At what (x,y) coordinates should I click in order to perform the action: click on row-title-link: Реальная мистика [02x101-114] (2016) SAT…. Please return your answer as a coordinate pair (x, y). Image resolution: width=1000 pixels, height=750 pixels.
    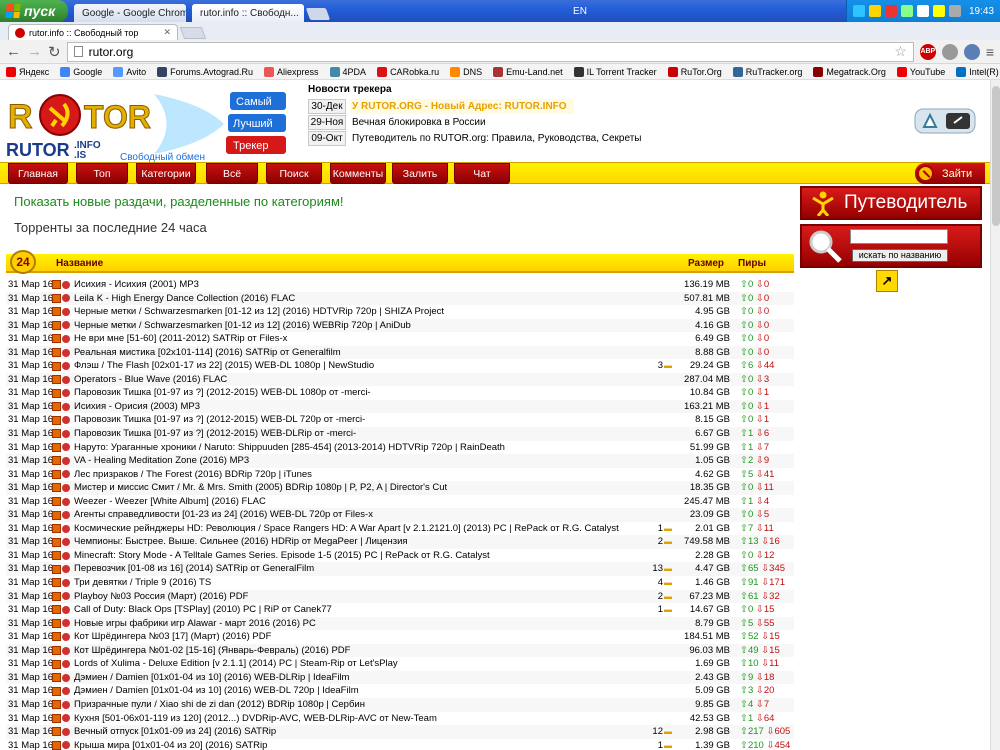
    Looking at the image, I should click on (362, 353).